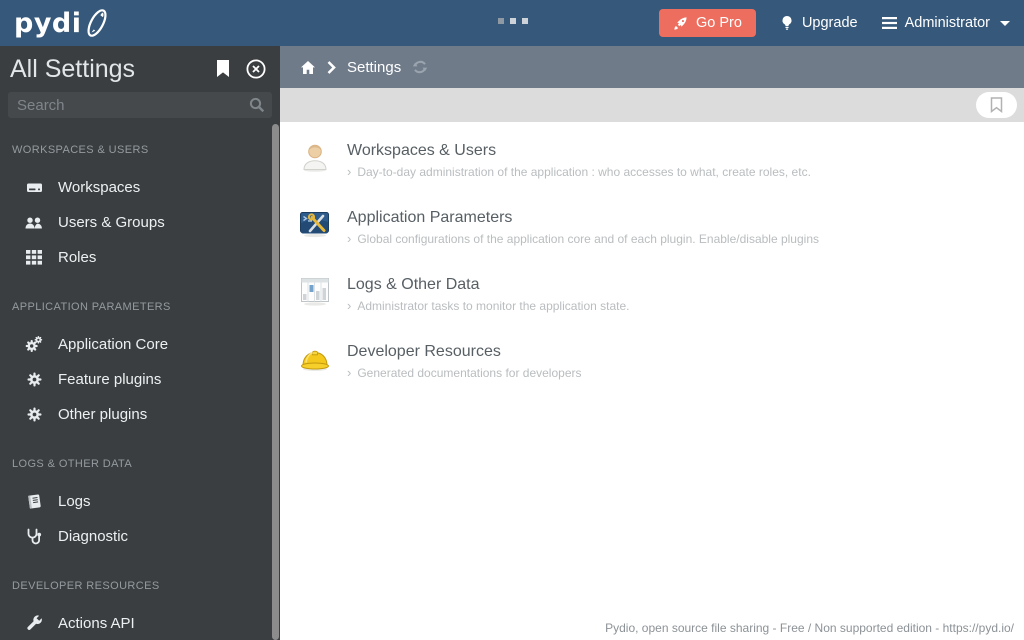 The height and width of the screenshot is (640, 1024). I want to click on book-icon, so click(34, 501).